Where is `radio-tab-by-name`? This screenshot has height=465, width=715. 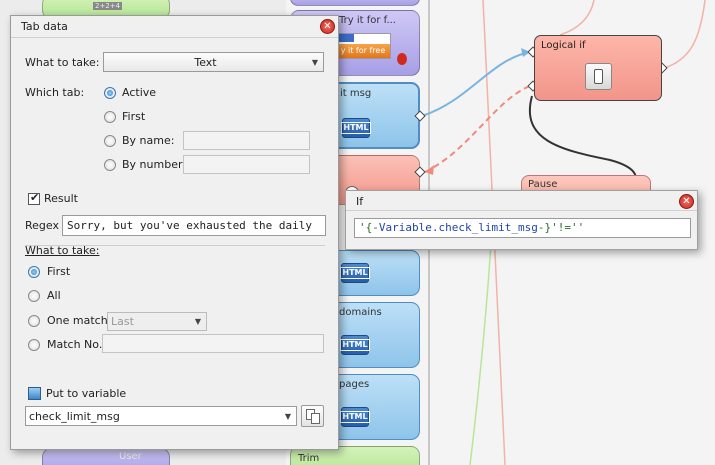 radio-tab-by-name is located at coordinates (110, 141).